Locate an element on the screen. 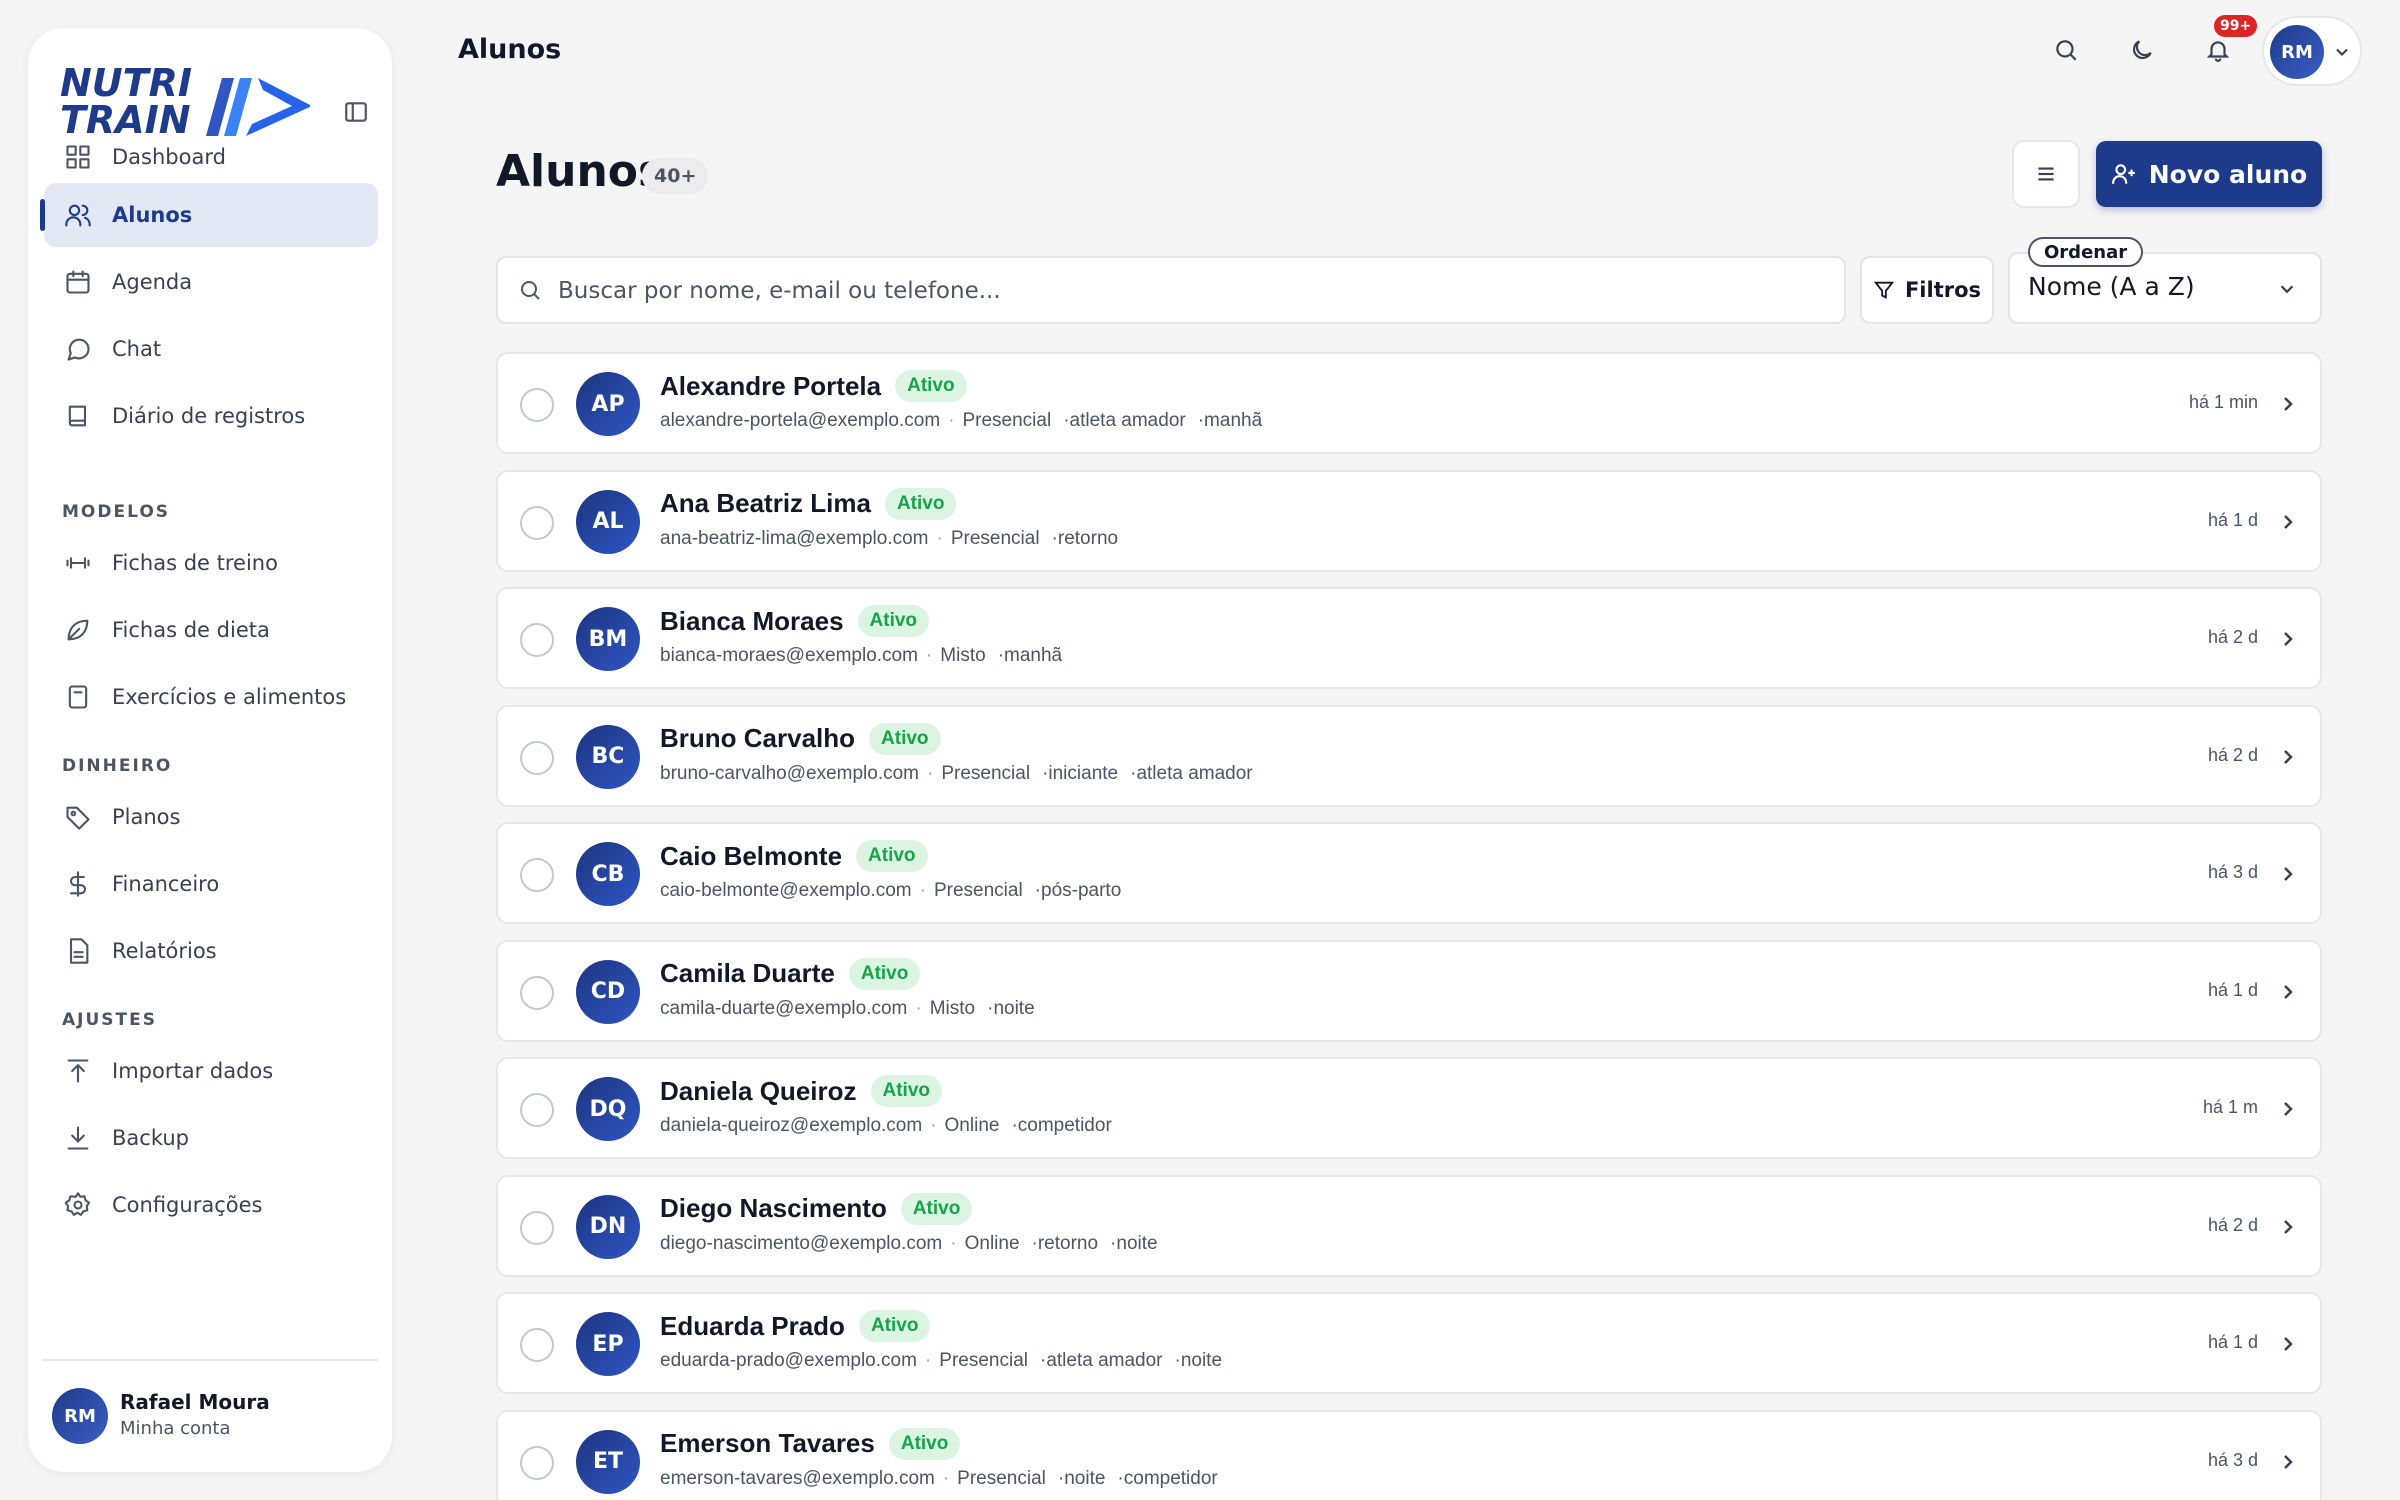 This screenshot has height=1500, width=2400. search-input is located at coordinates (1193, 291).